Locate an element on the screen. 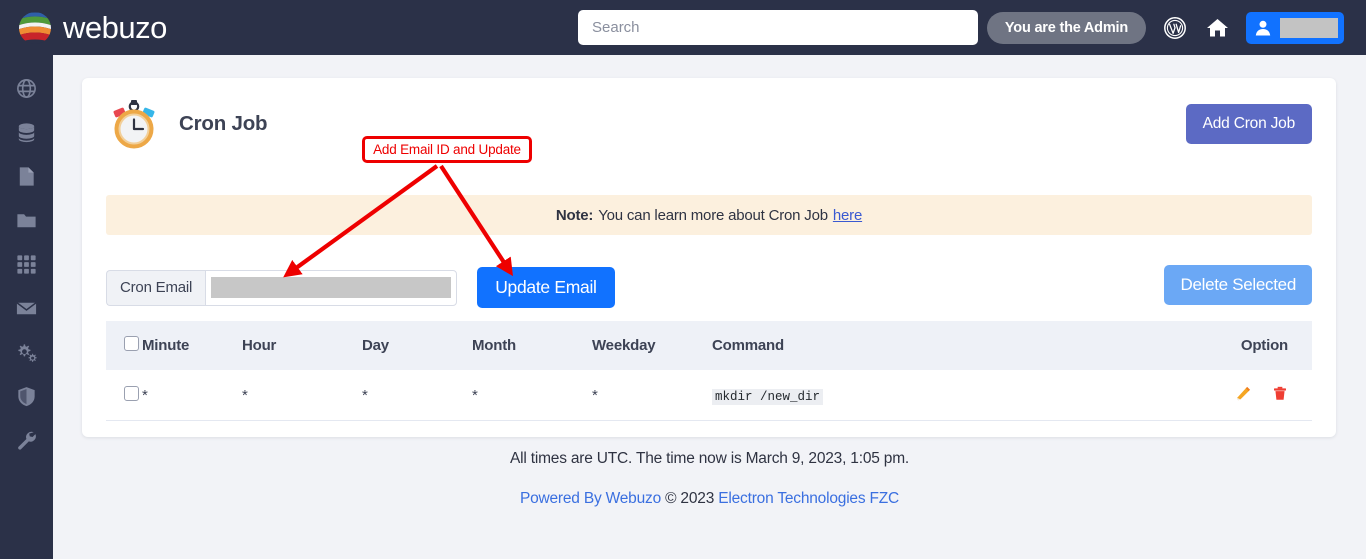  trash-icon is located at coordinates (1280, 395).